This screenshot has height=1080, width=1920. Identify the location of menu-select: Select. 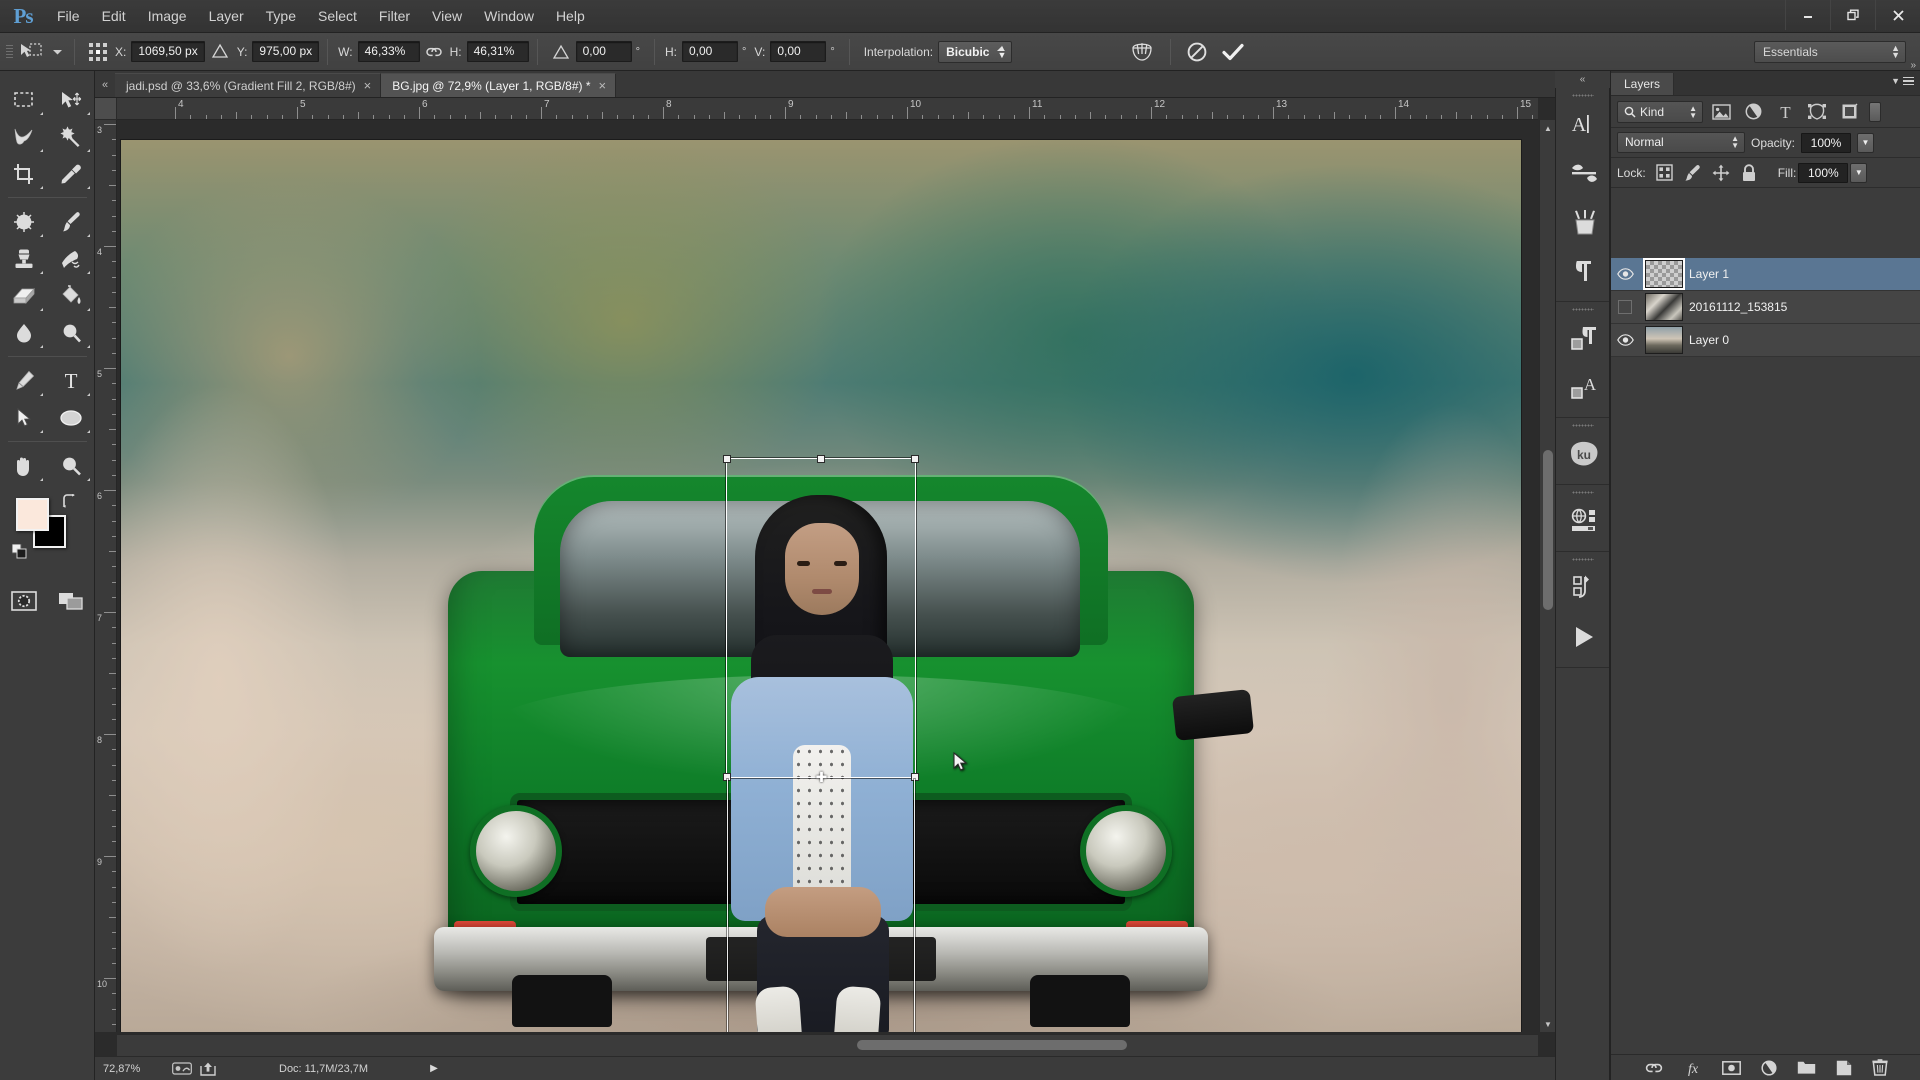
(337, 16).